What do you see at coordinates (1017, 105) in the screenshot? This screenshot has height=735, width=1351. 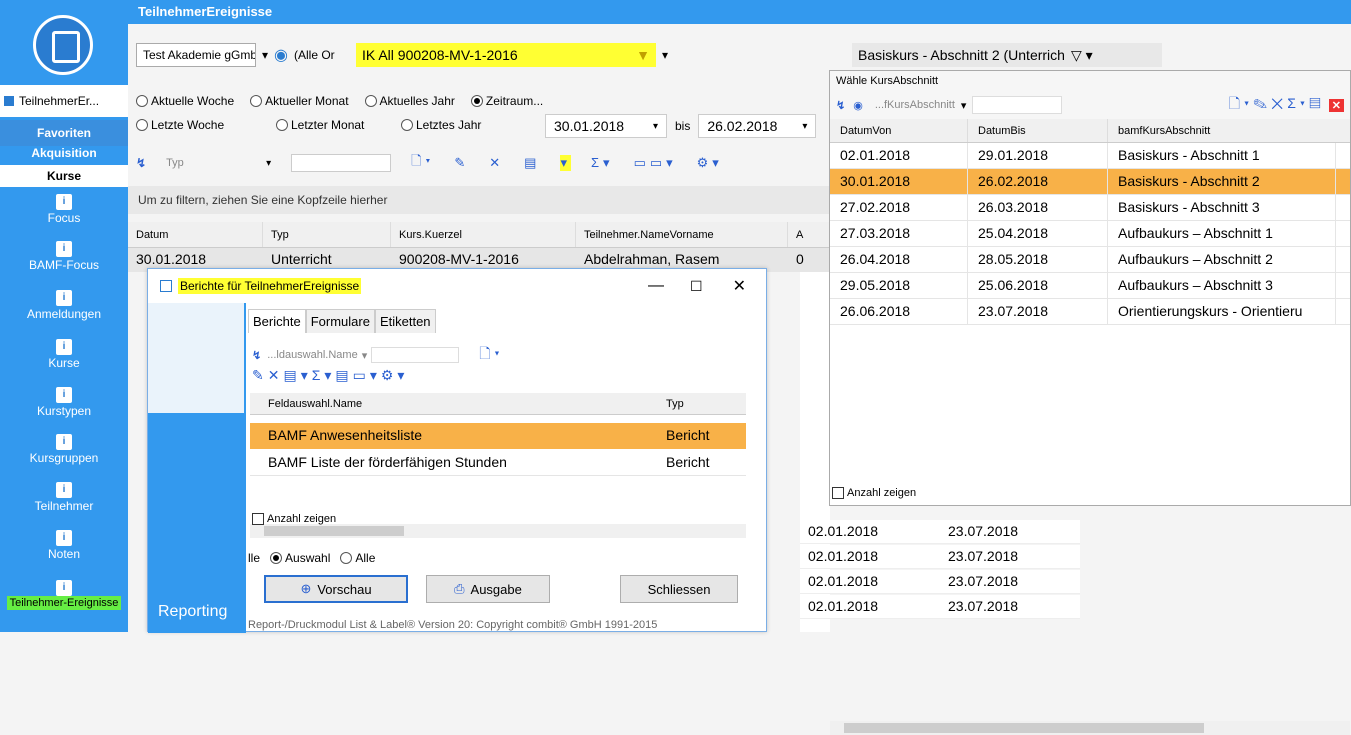 I see `popup-filter-input` at bounding box center [1017, 105].